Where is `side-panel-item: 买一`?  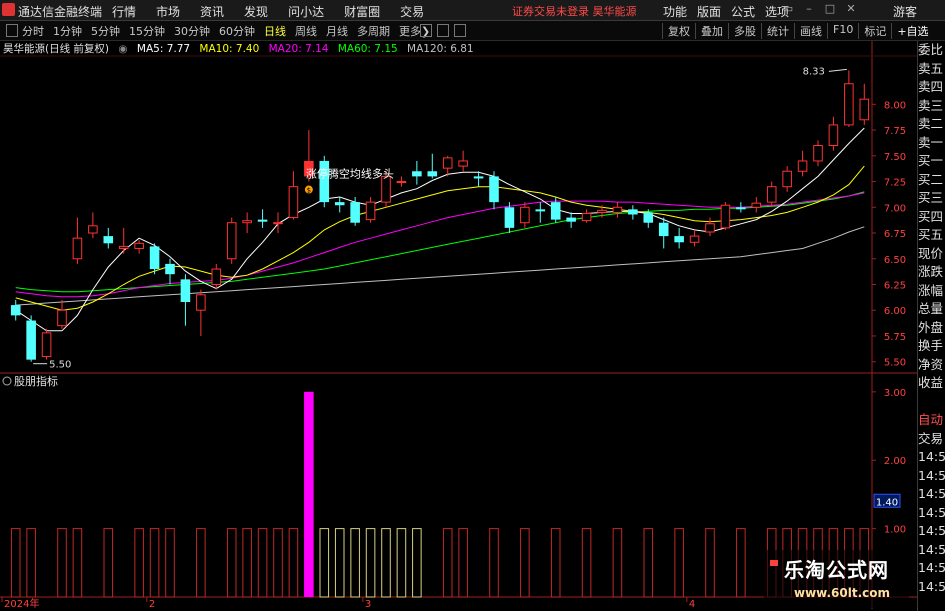 side-panel-item: 买一 is located at coordinates (931, 161).